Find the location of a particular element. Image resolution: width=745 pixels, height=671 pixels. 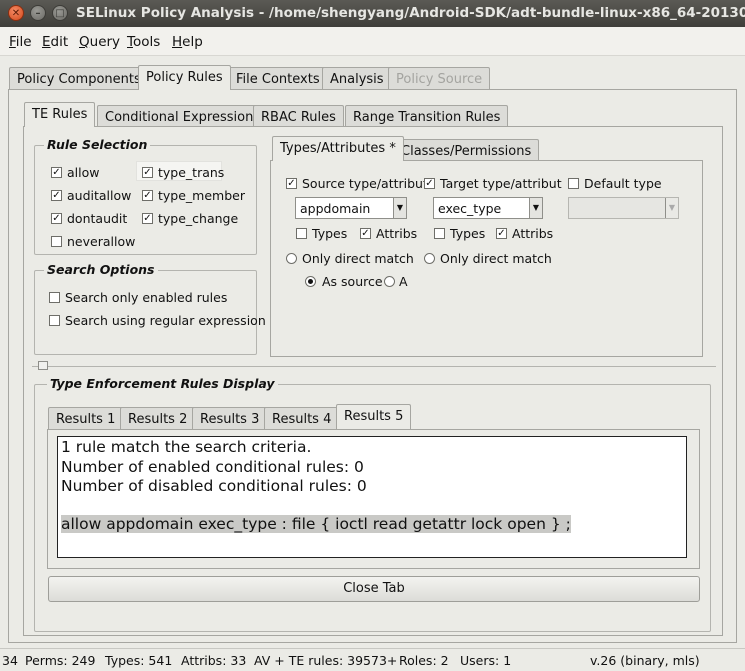

source-types-label: Types is located at coordinates (330, 233).